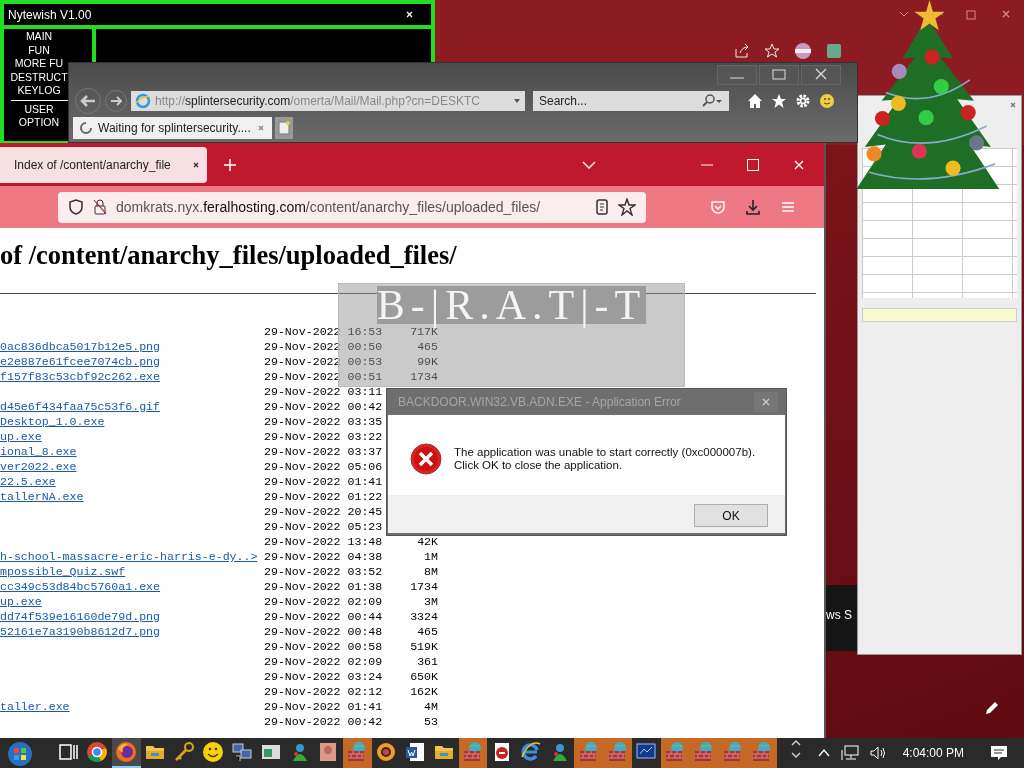 Image resolution: width=1024 pixels, height=768 pixels. What do you see at coordinates (779, 101) in the screenshot?
I see `favorites-star-icon` at bounding box center [779, 101].